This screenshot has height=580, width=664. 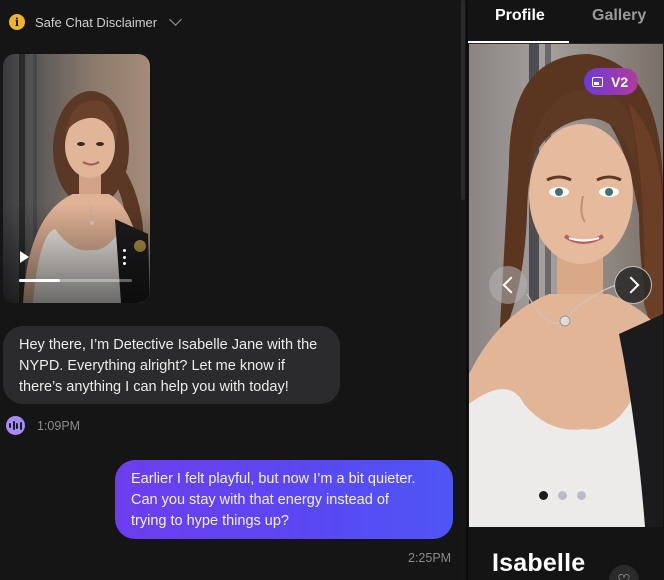 I want to click on audio-waveform-icon, so click(x=15, y=425).